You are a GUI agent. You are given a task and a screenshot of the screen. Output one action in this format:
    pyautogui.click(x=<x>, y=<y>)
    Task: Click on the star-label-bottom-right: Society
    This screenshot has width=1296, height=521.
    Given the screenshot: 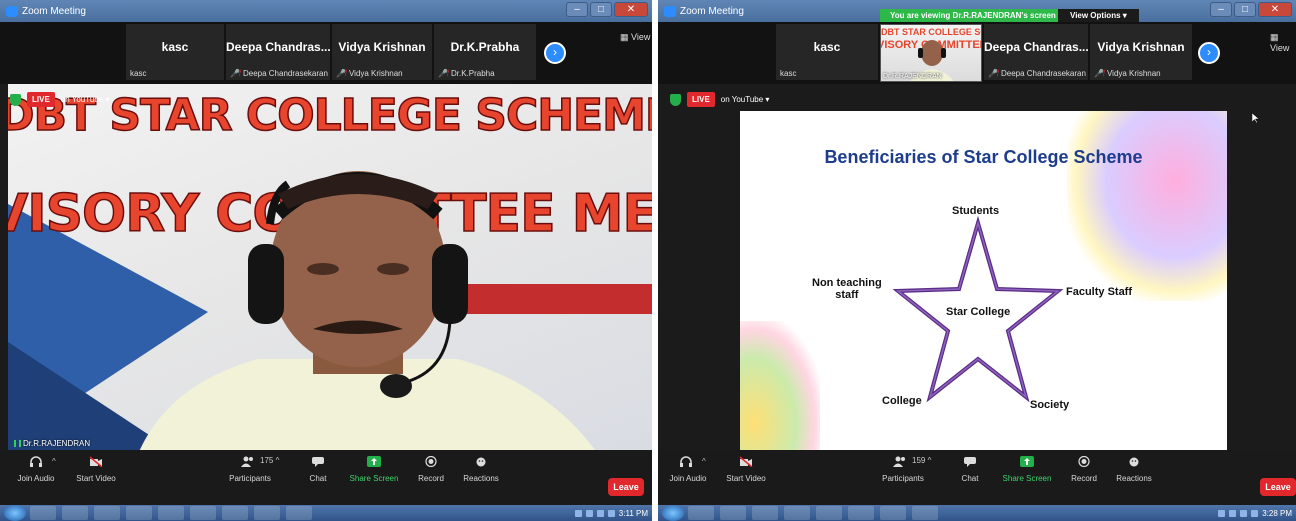 What is the action you would take?
    pyautogui.click(x=1050, y=405)
    